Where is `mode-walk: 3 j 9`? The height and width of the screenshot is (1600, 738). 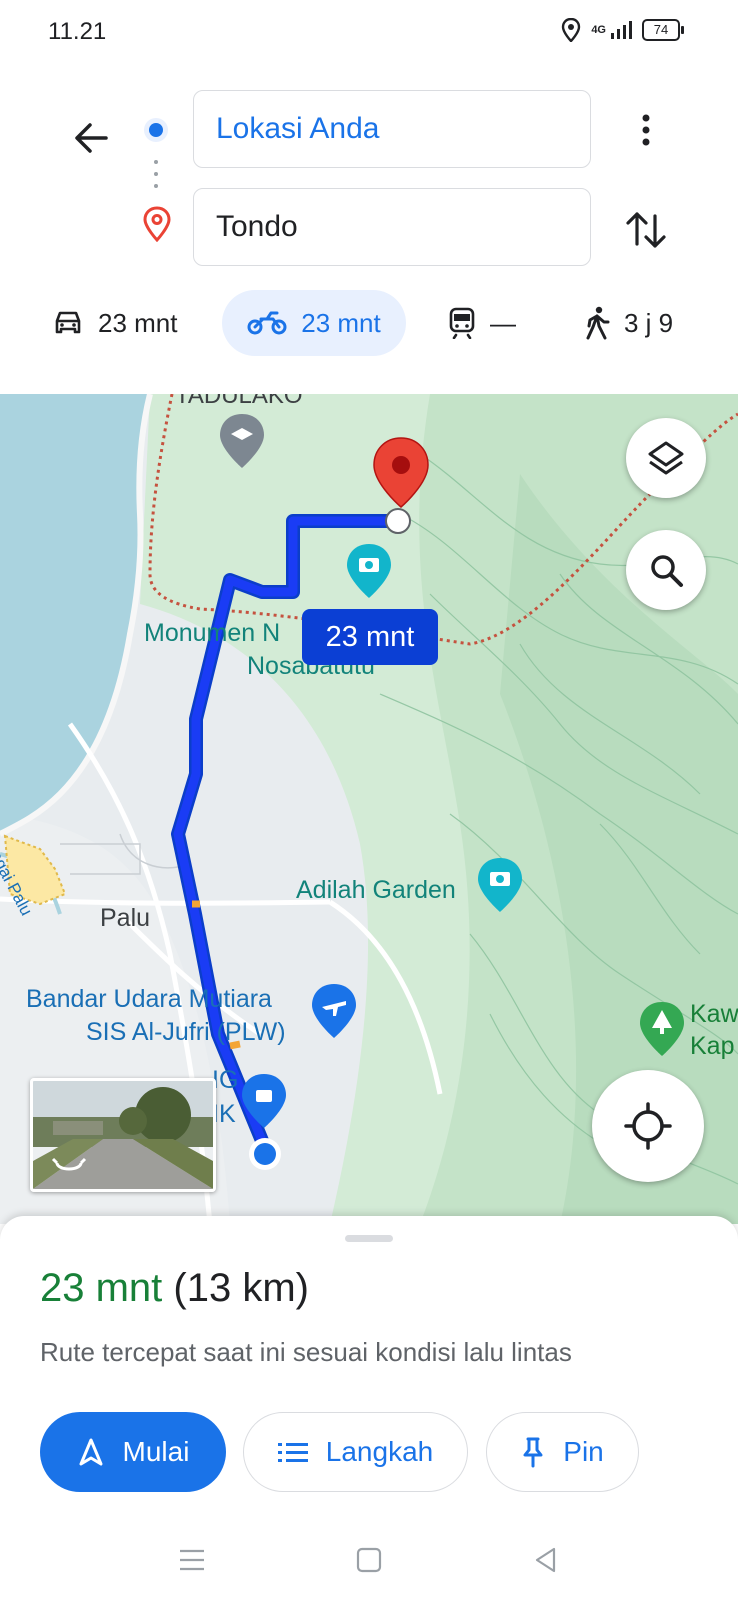 mode-walk: 3 j 9 is located at coordinates (628, 323).